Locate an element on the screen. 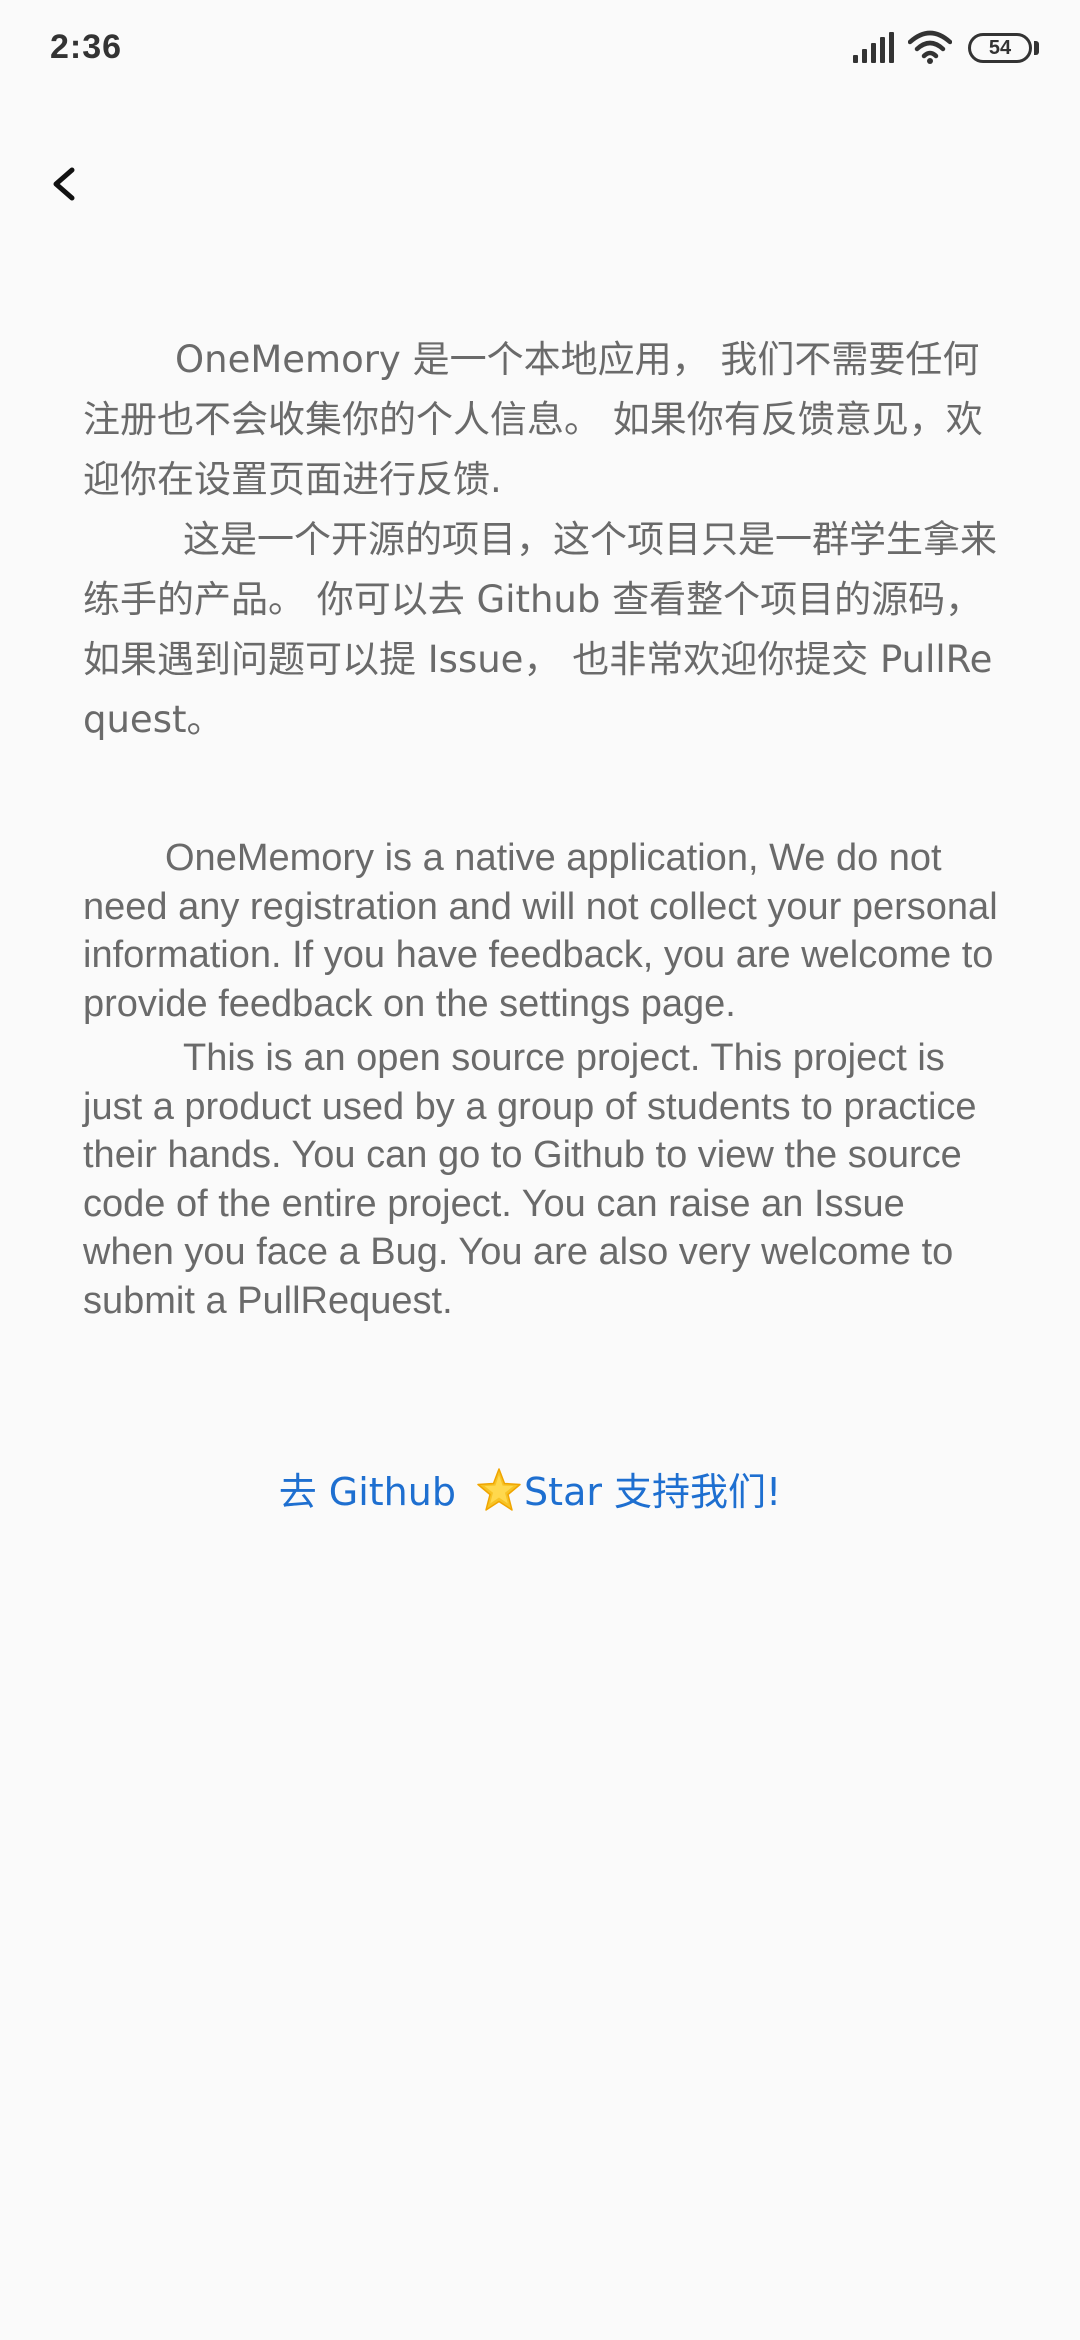 The width and height of the screenshot is (1080, 2340). github-link-suffix: Star 支持我们! is located at coordinates (653, 1492).